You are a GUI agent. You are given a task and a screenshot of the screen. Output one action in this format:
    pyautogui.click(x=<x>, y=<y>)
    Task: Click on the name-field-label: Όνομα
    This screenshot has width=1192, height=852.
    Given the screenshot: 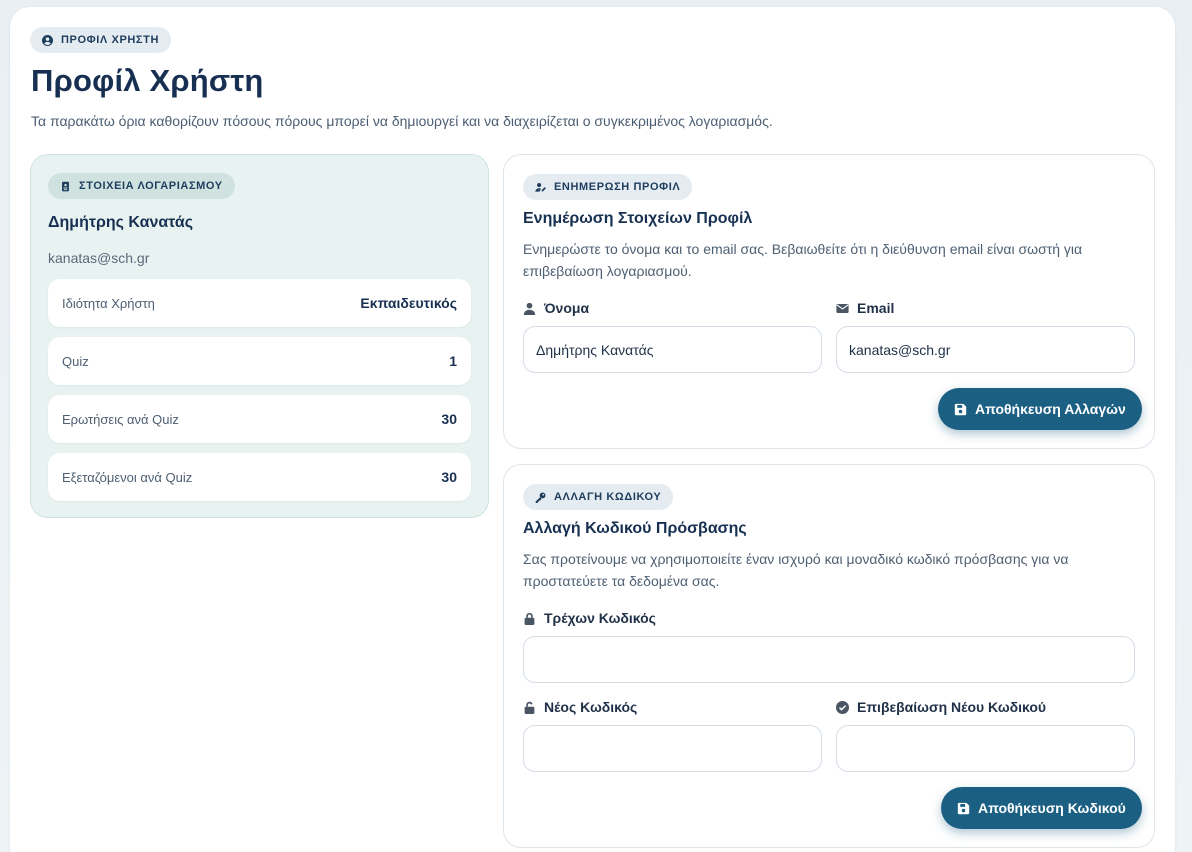 What is the action you would take?
    pyautogui.click(x=556, y=308)
    